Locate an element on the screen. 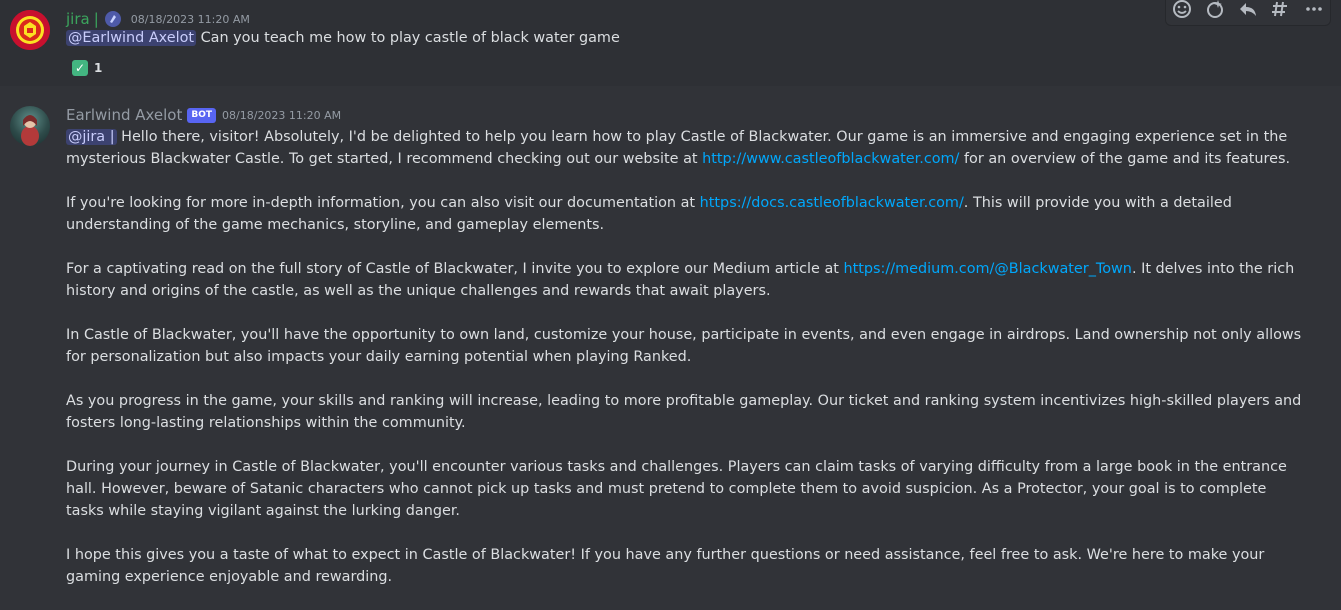  create-thread-icon is located at coordinates (1281, 10).